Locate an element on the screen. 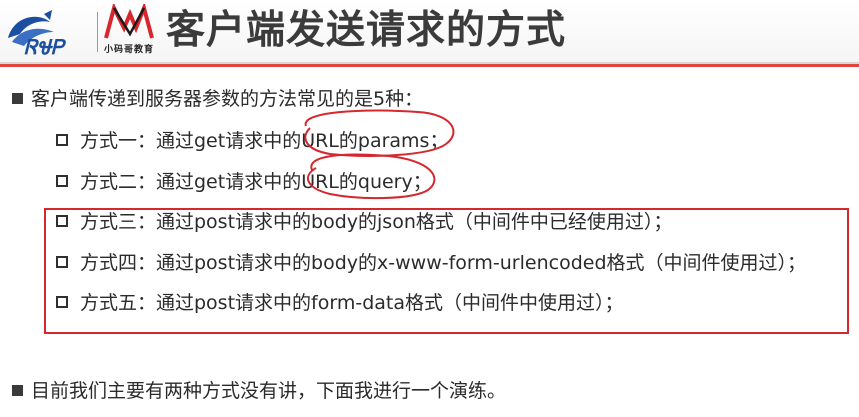  logo: ᏒᏠᏢ is located at coordinates (50, 33).